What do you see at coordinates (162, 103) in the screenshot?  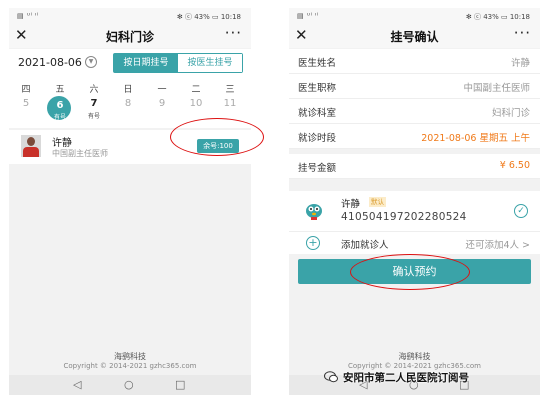 I see `day-9: 9` at bounding box center [162, 103].